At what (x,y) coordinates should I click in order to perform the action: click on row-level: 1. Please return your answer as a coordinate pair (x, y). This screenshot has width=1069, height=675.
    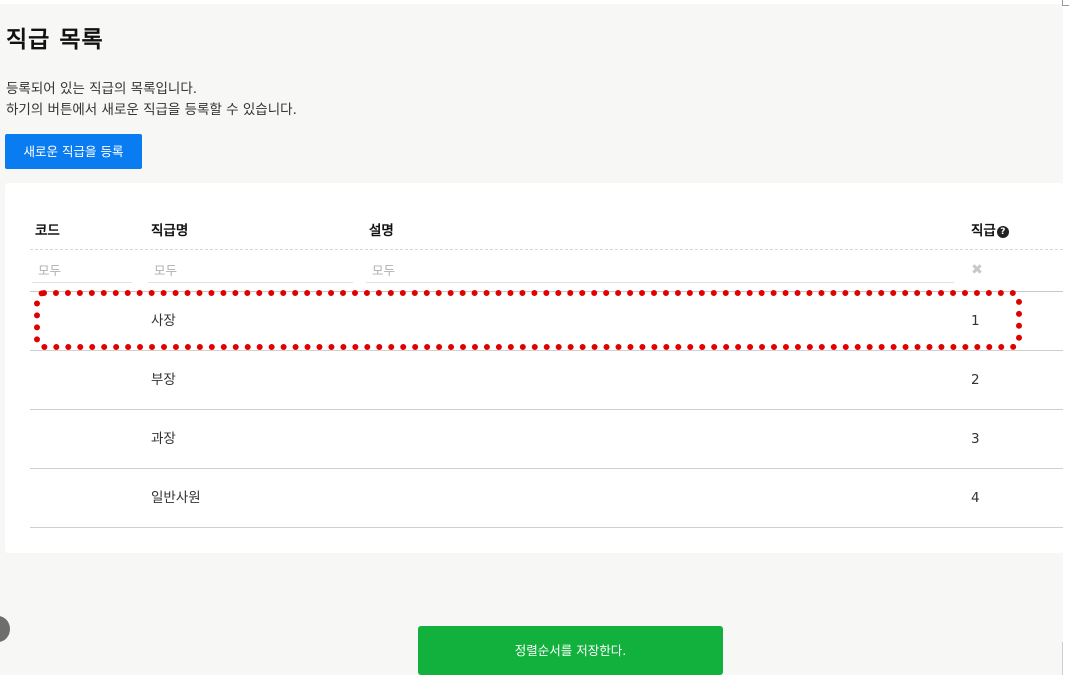
    Looking at the image, I should click on (975, 321).